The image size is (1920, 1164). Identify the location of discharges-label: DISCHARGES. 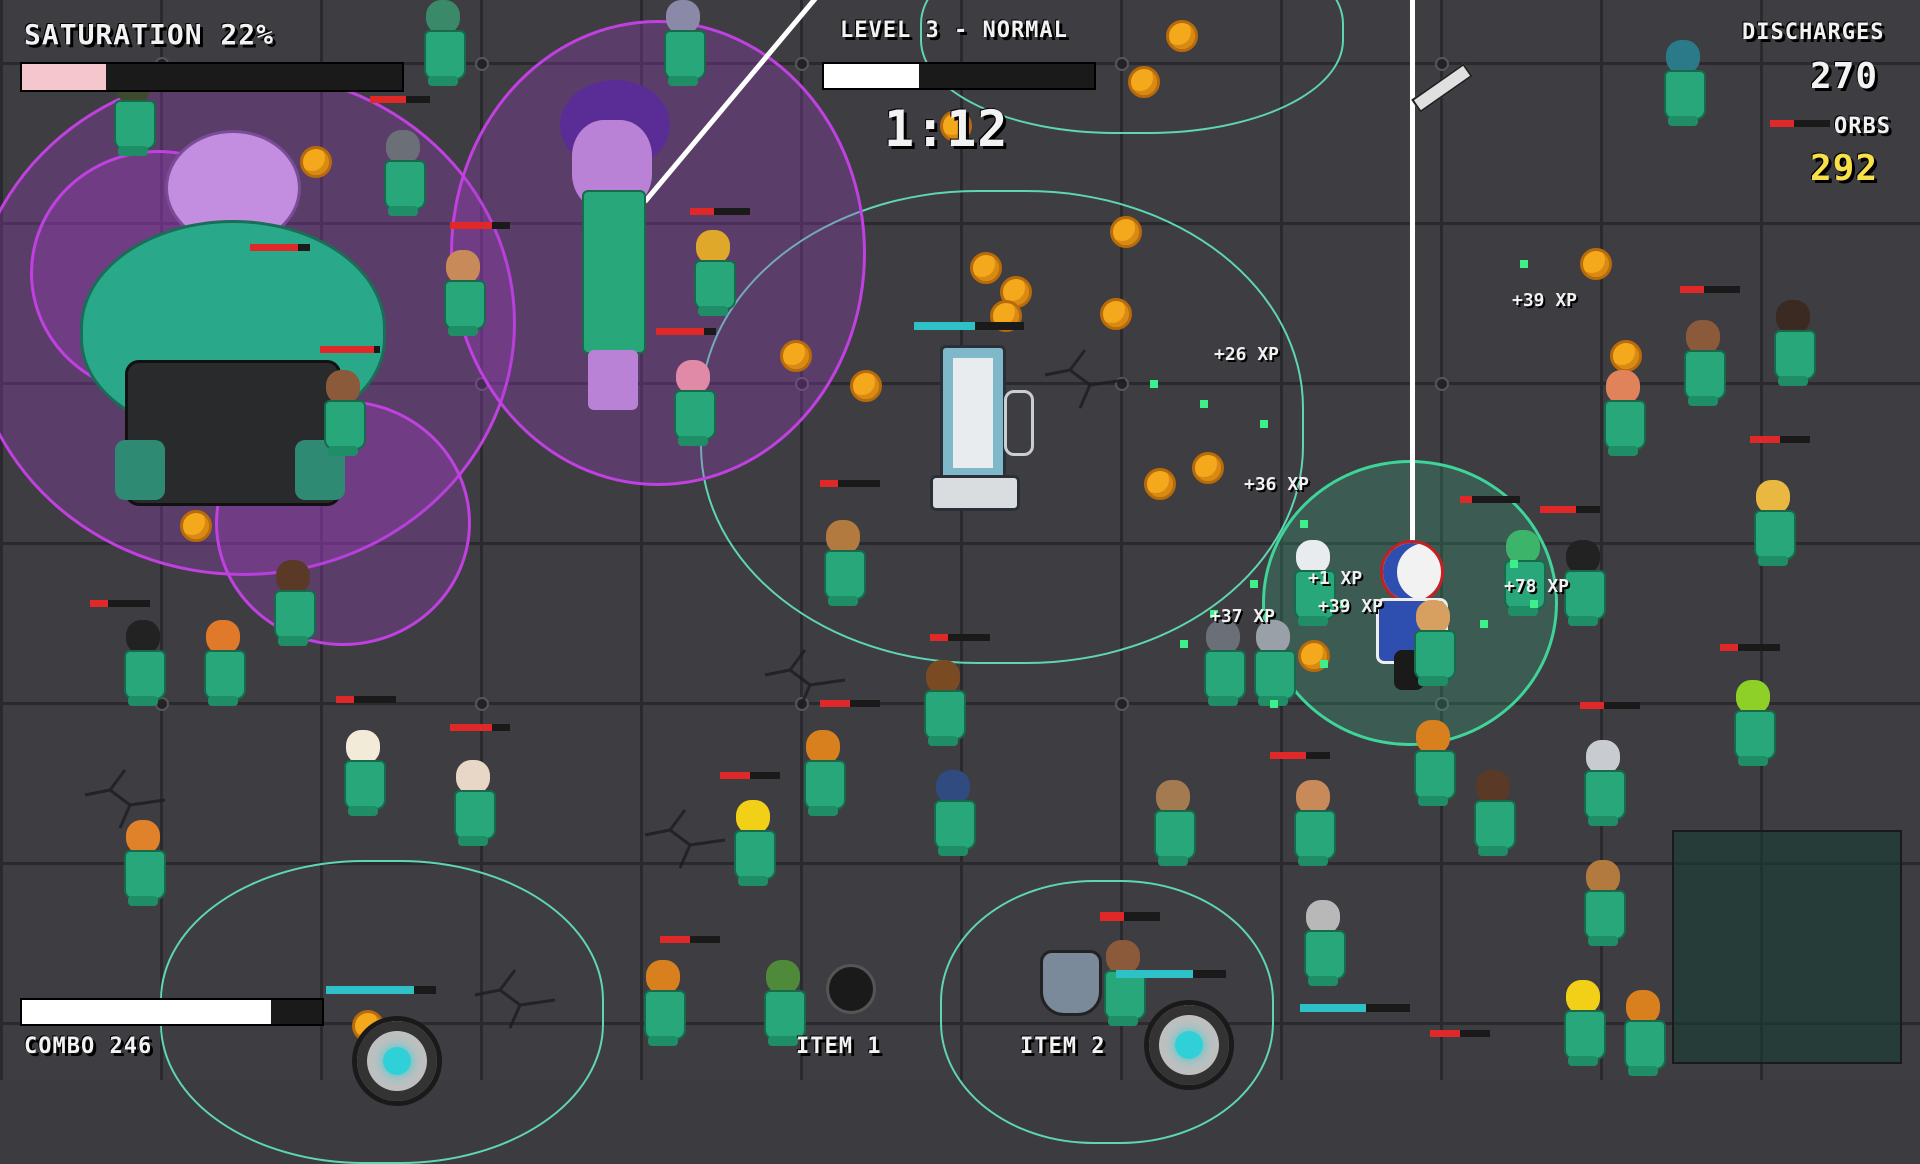
(1813, 32).